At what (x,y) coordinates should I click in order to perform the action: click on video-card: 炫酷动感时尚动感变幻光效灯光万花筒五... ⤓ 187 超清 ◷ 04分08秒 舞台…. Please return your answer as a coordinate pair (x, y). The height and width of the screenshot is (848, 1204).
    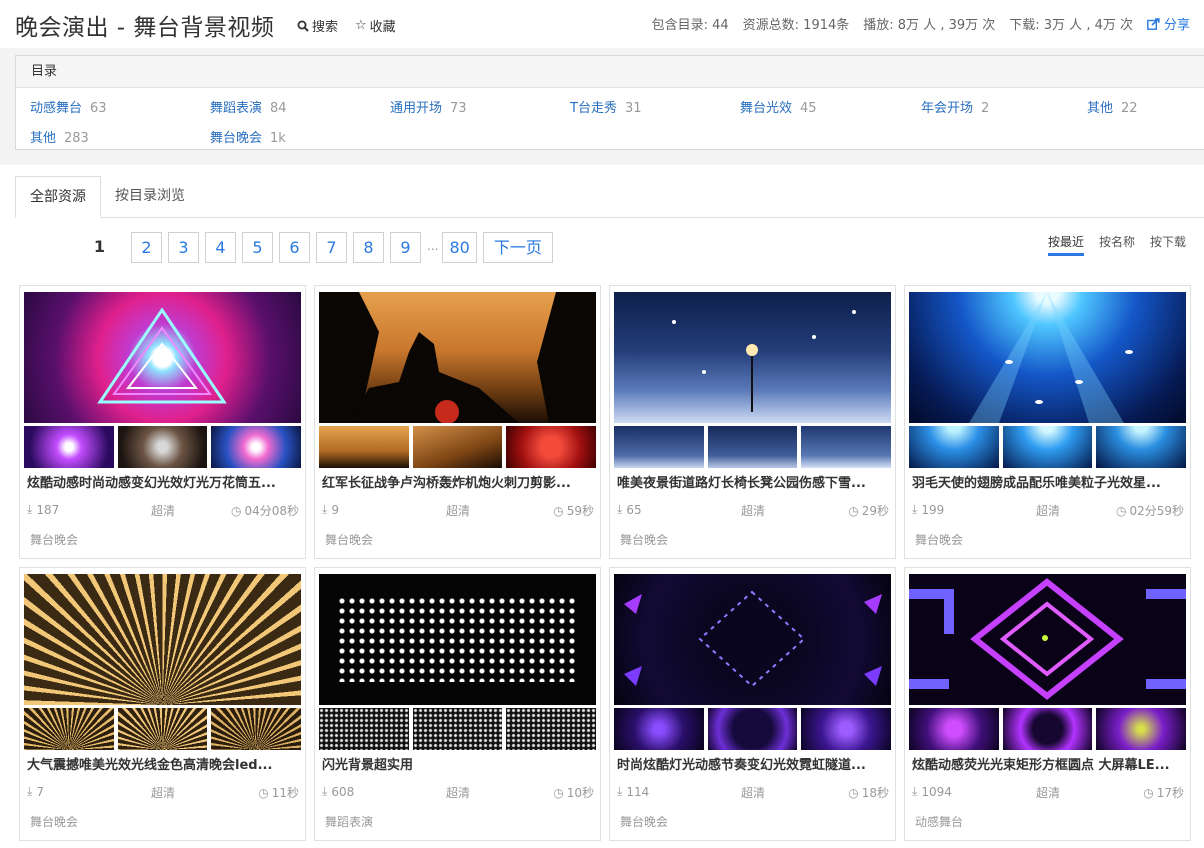
    Looking at the image, I should click on (162, 422).